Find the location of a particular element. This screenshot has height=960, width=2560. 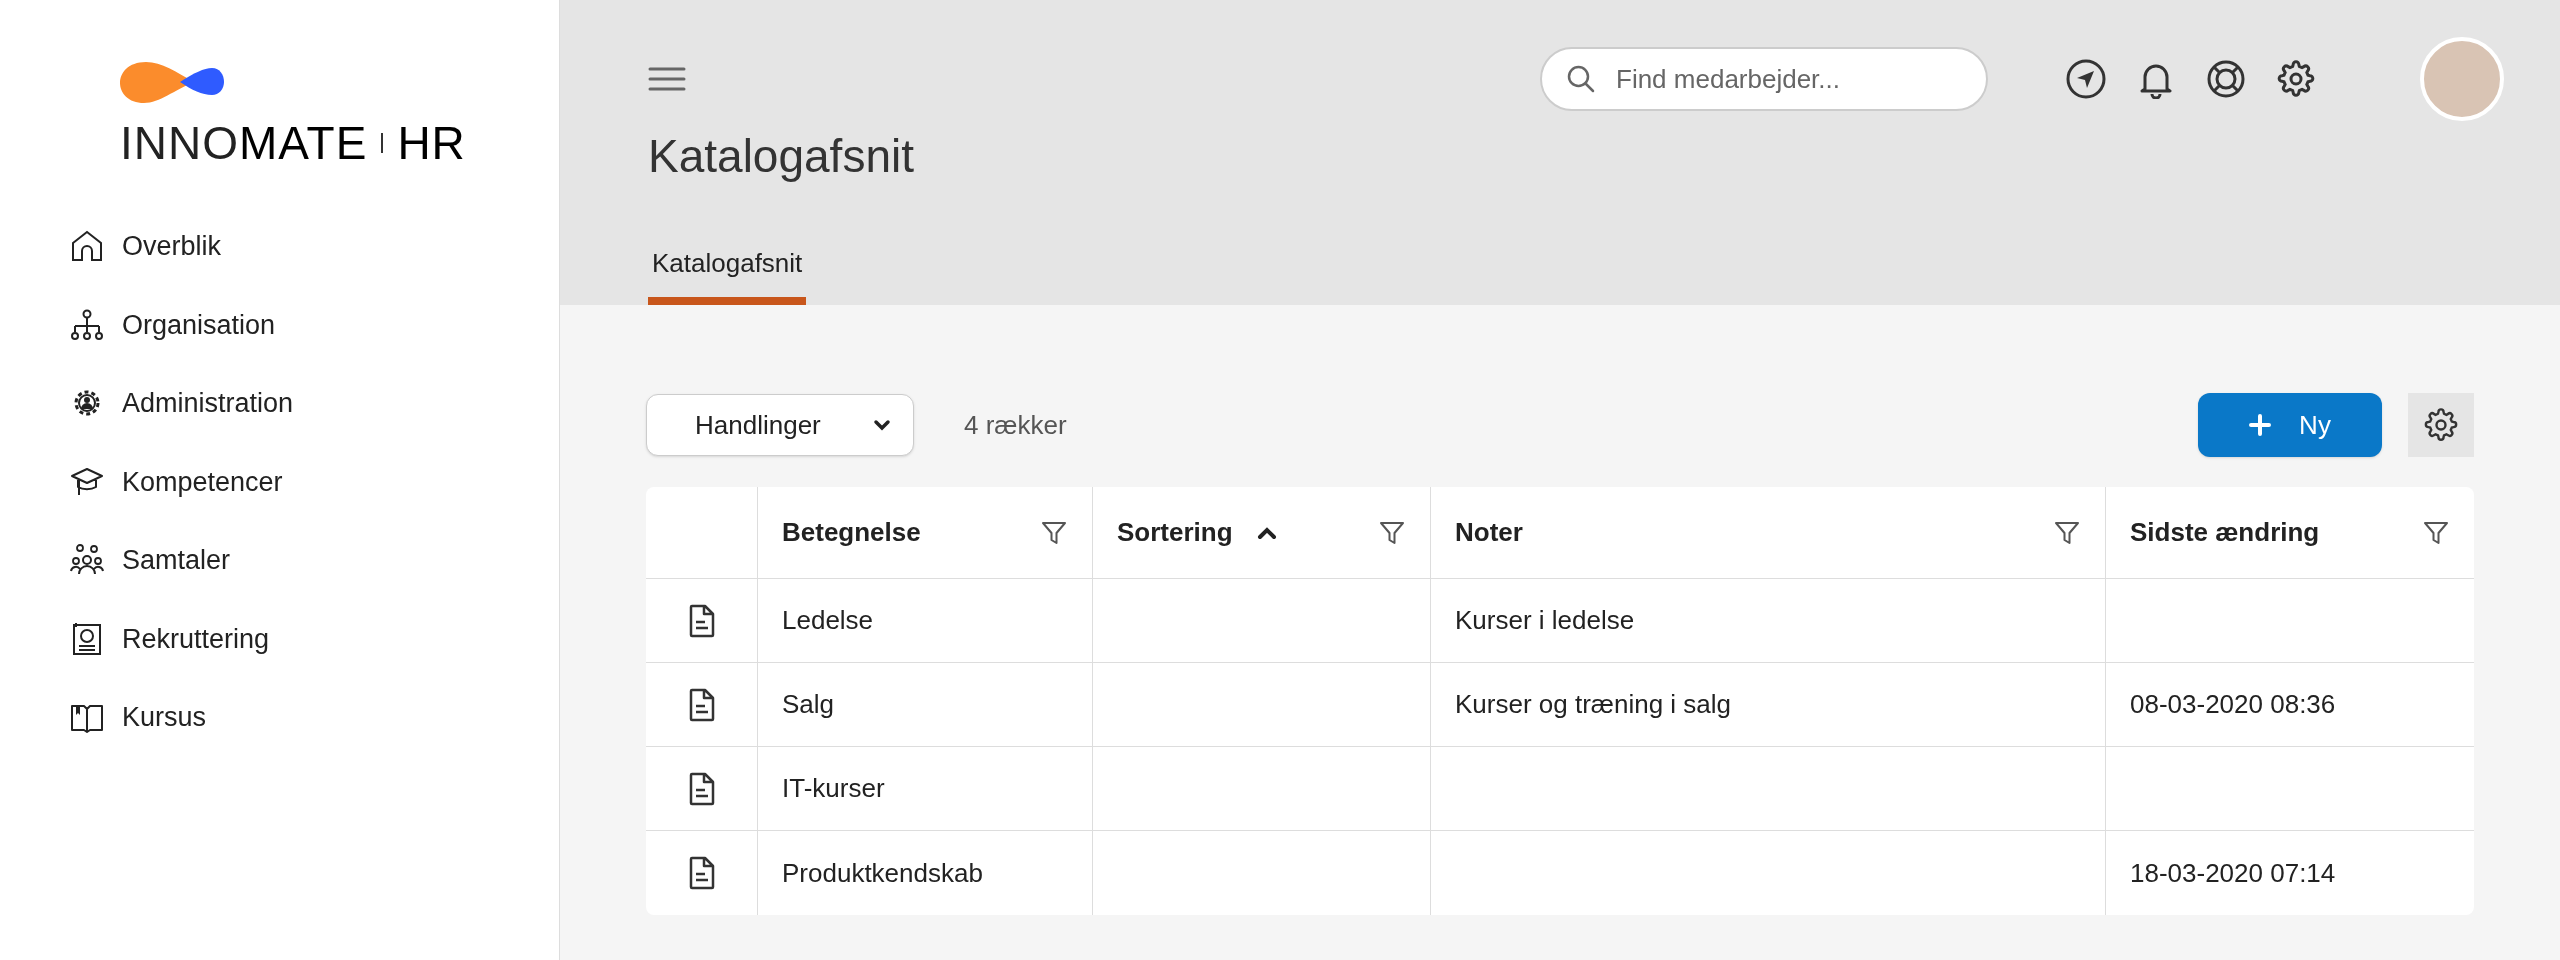

tab: Katalogafsnit is located at coordinates (727, 274).